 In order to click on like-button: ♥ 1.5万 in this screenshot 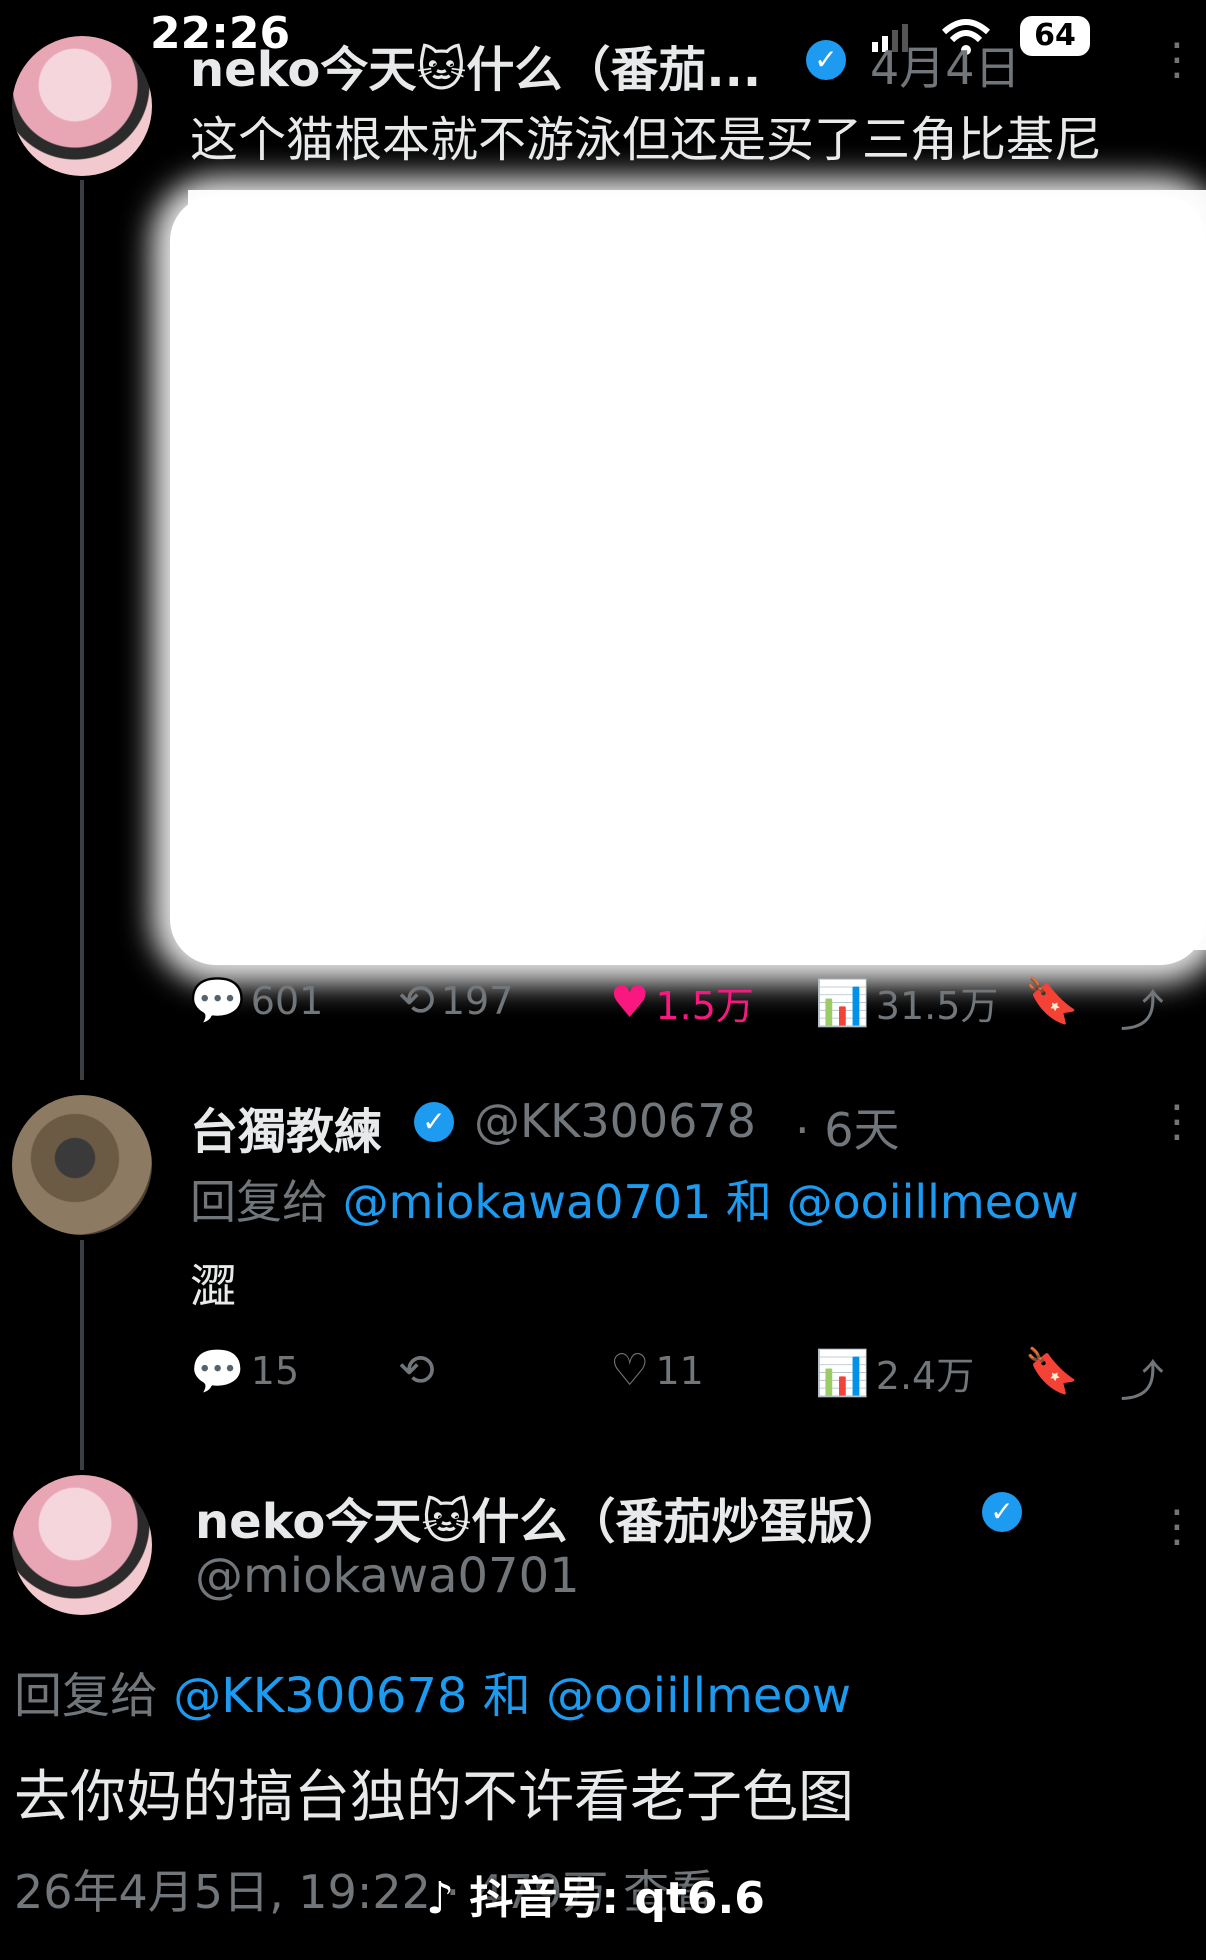, I will do `click(682, 1002)`.